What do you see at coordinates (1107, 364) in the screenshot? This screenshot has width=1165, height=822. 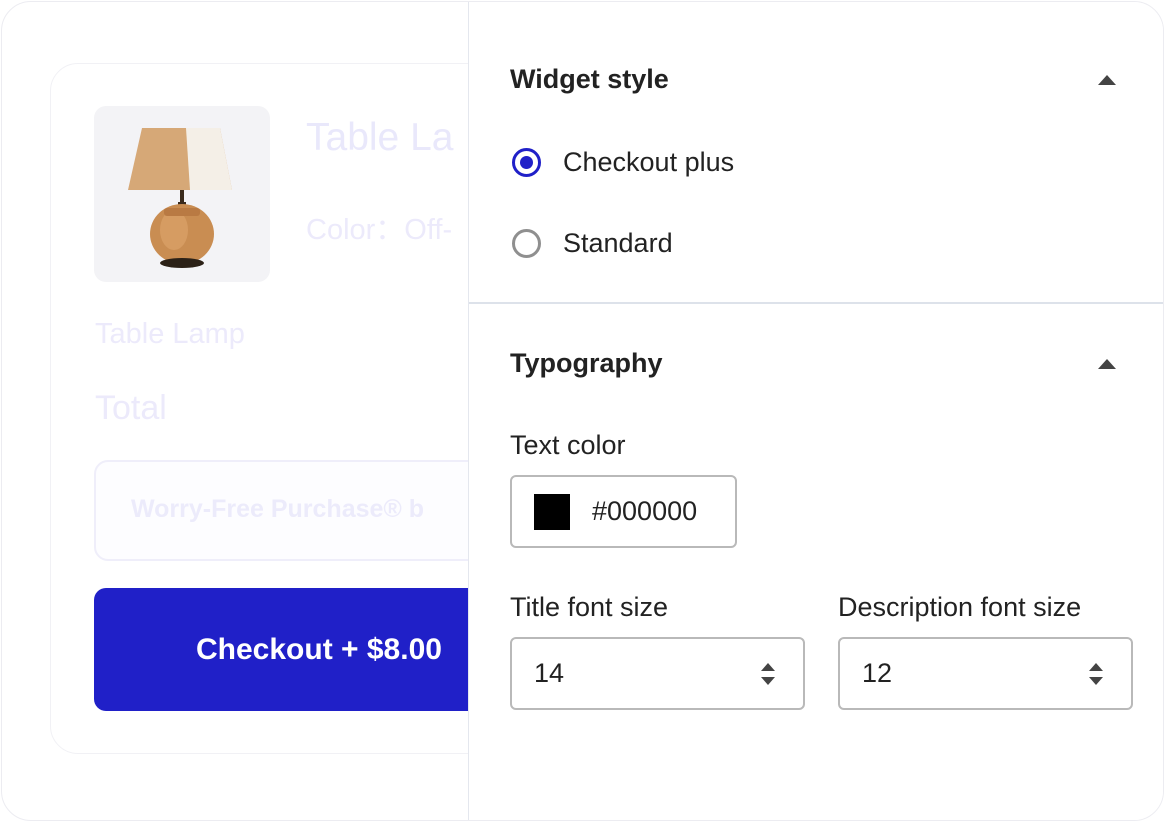 I see `collapse-typography-icon` at bounding box center [1107, 364].